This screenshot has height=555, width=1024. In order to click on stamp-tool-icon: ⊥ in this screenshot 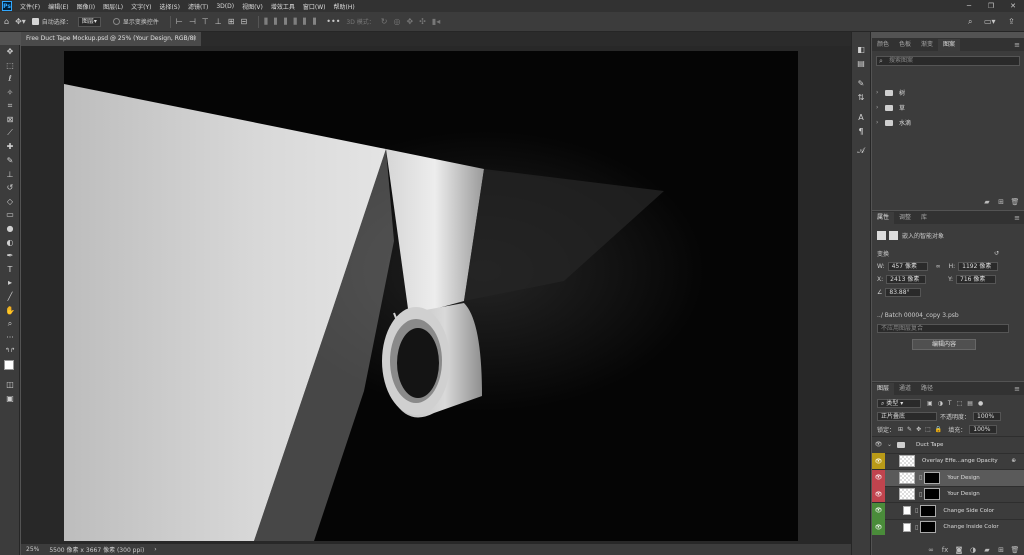, I will do `click(10, 174)`.